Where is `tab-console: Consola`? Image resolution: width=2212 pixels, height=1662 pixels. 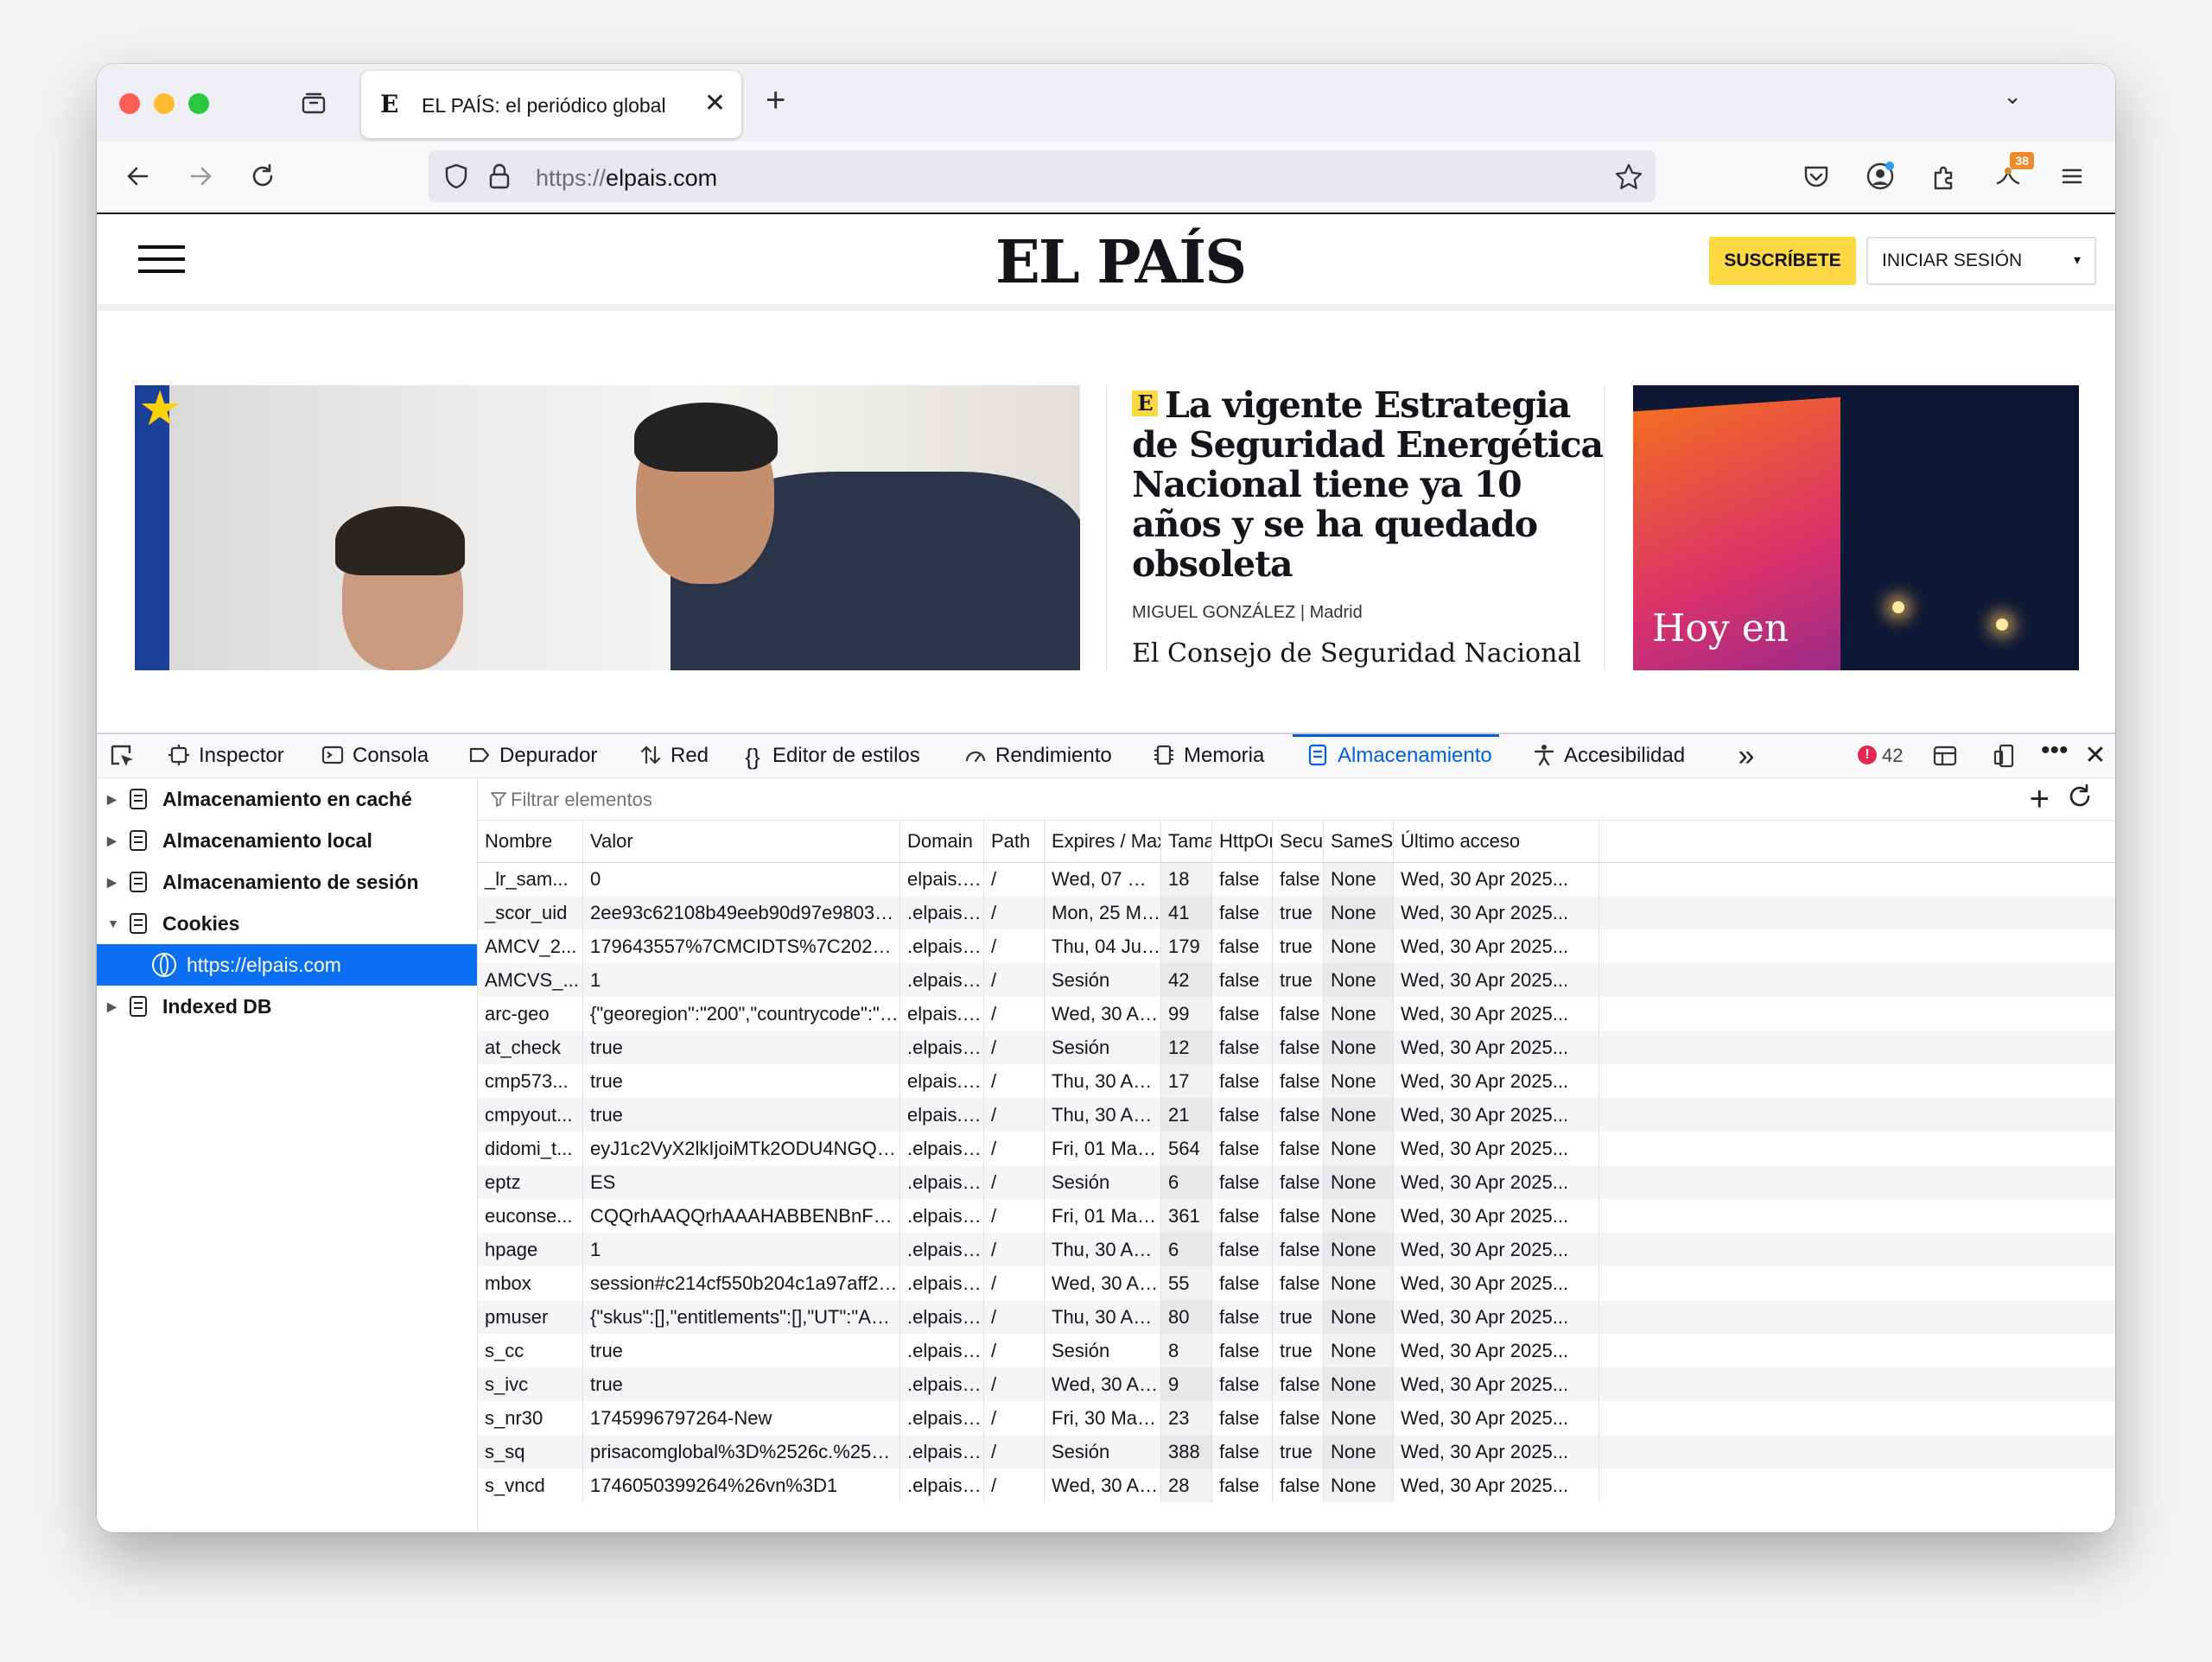 tab-console: Consola is located at coordinates (375, 755).